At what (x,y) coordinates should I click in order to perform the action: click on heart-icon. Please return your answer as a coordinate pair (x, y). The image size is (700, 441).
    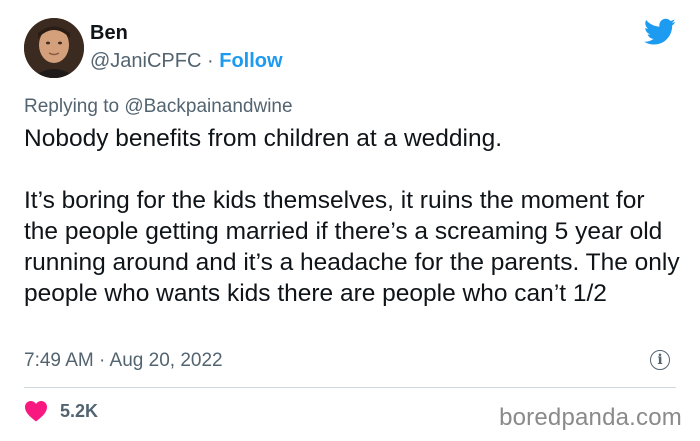
    Looking at the image, I should click on (36, 411).